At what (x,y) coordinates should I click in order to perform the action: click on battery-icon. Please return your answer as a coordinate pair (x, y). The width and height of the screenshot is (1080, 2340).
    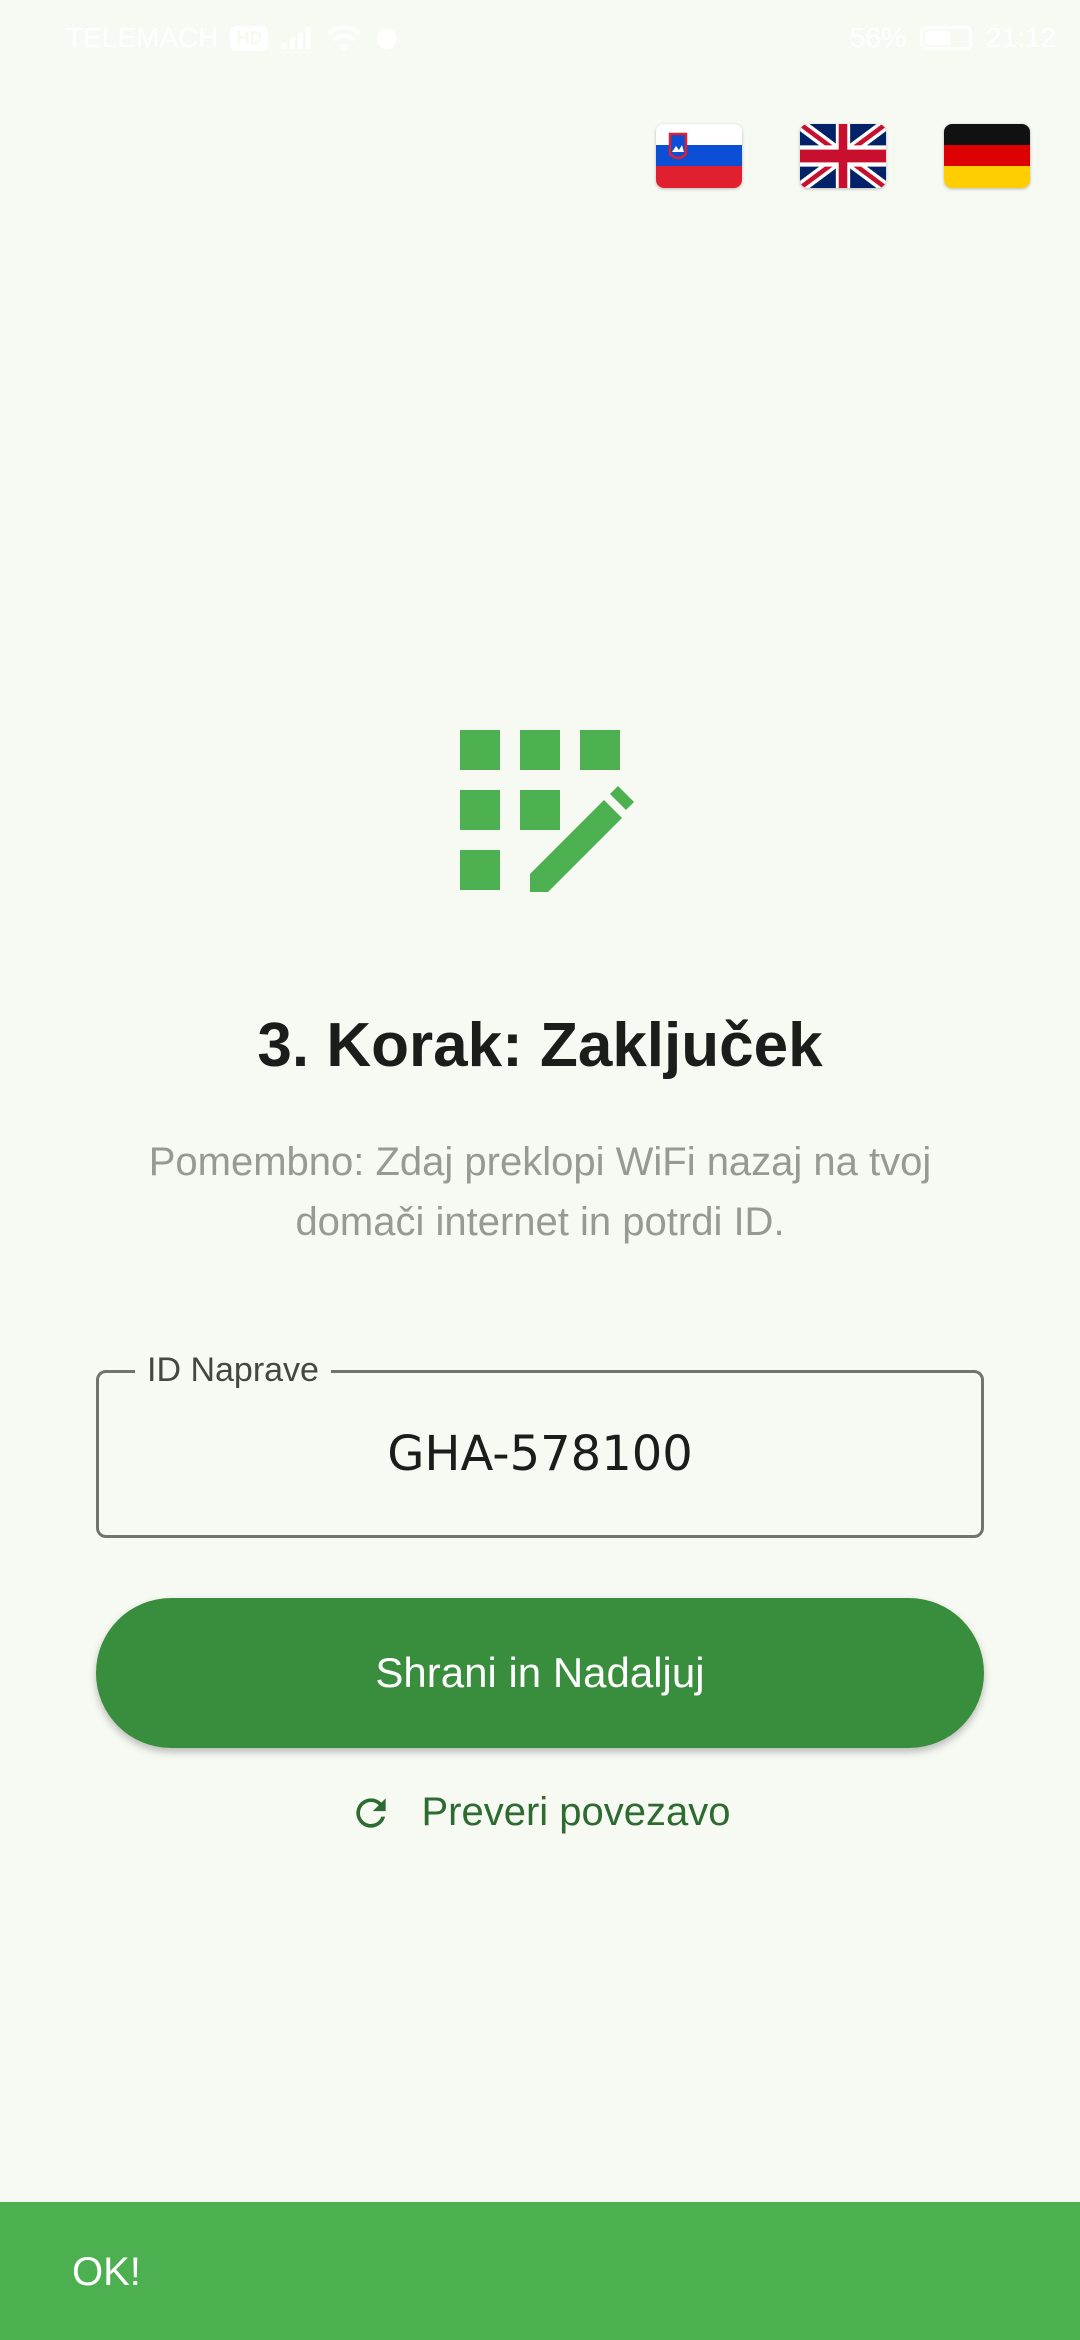
    Looking at the image, I should click on (945, 38).